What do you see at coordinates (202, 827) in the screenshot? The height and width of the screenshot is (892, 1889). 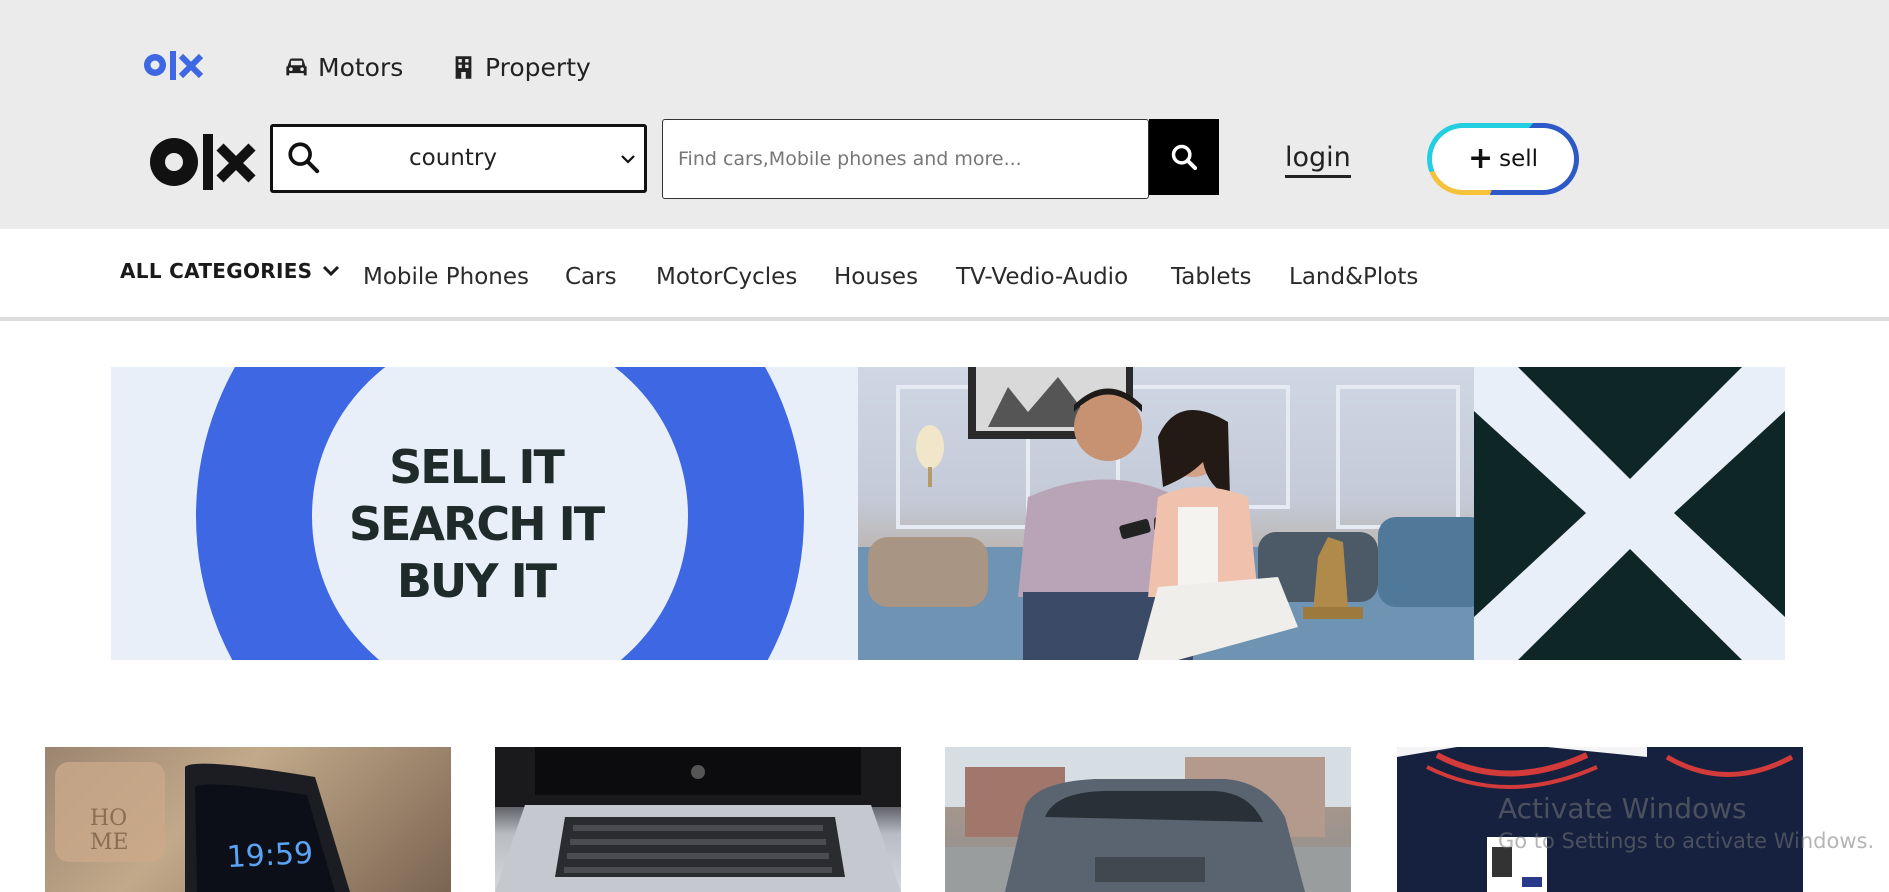 I see `phone-photo: HO ME 19:59` at bounding box center [202, 827].